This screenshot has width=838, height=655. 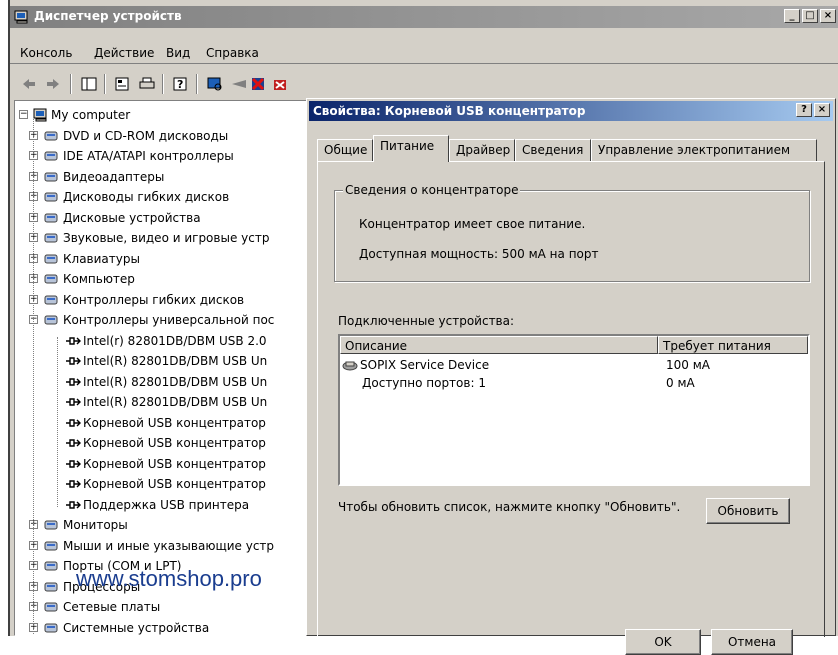 What do you see at coordinates (482, 150) in the screenshot?
I see `tab-driver: Драйвер` at bounding box center [482, 150].